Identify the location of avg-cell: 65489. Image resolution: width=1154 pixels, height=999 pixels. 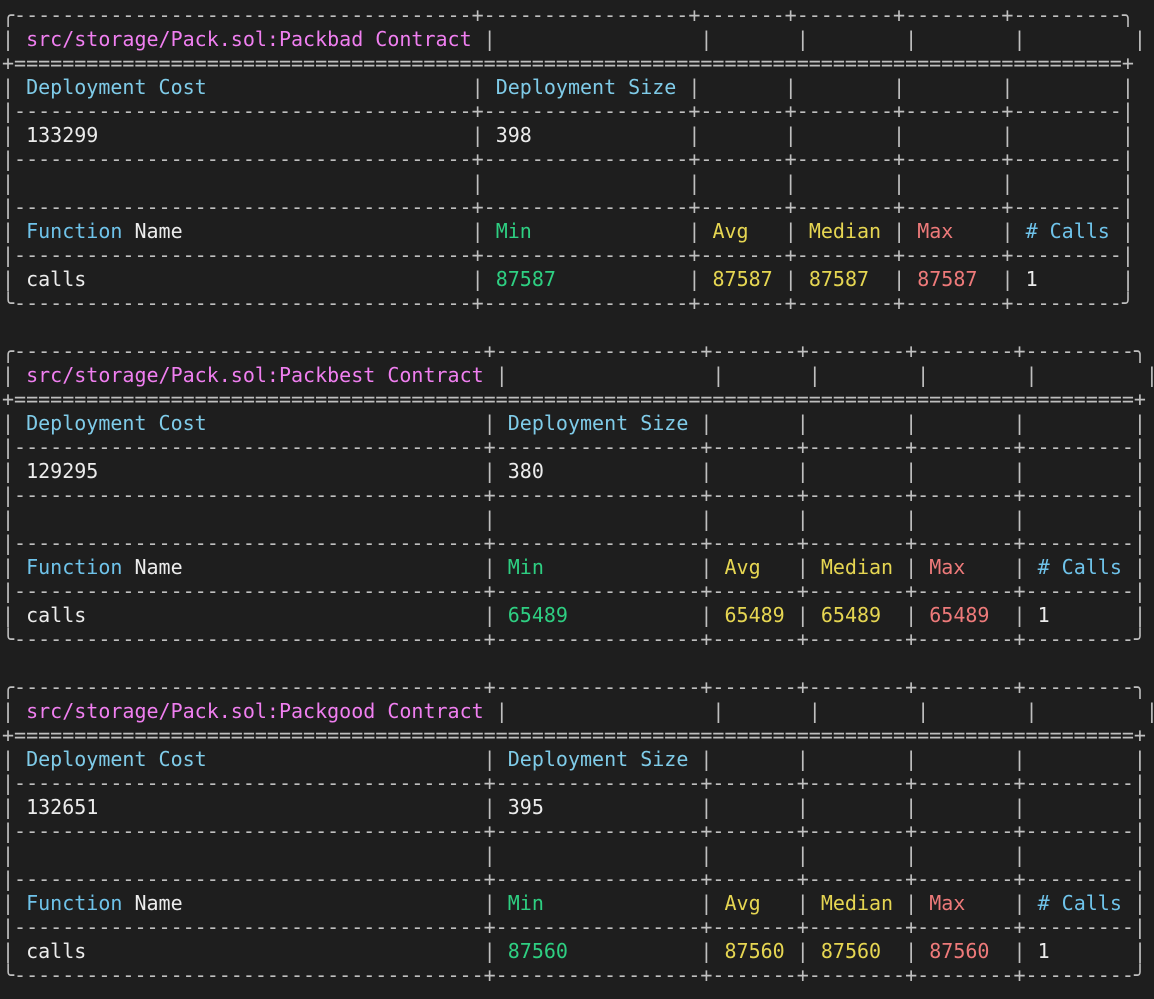
(754, 615).